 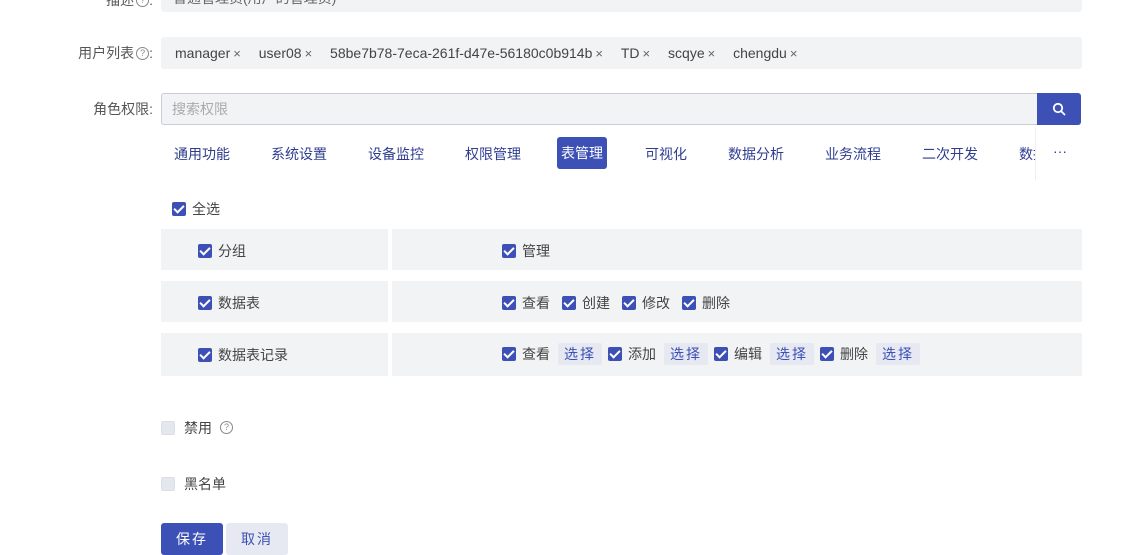 What do you see at coordinates (229, 303) in the screenshot?
I see `row-datatable: 数据表` at bounding box center [229, 303].